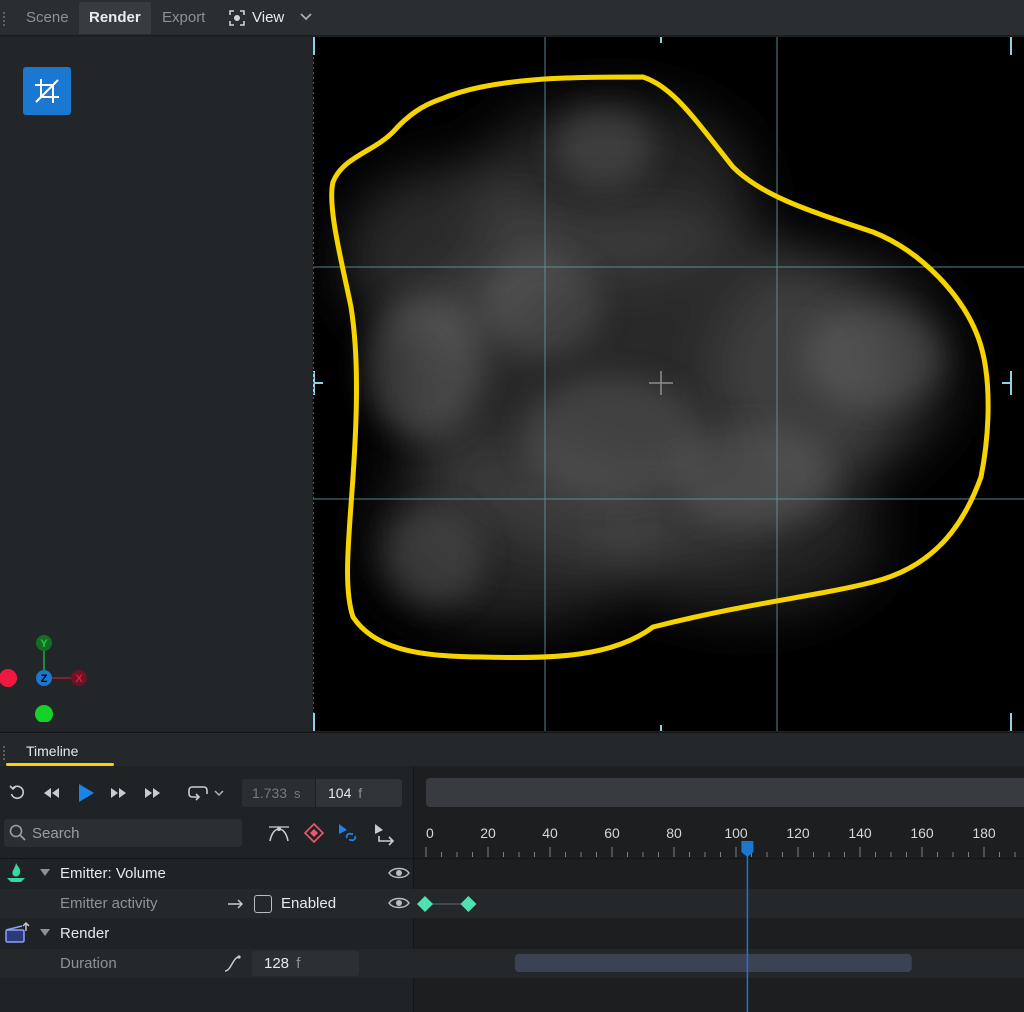  I want to click on link-keys-button, so click(349, 834).